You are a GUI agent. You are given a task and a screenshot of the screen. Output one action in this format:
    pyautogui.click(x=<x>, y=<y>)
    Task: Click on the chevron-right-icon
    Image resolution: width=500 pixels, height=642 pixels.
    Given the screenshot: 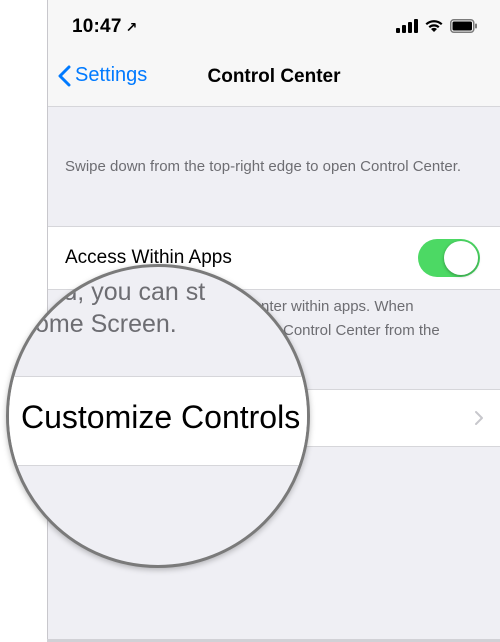 What is the action you would take?
    pyautogui.click(x=479, y=418)
    